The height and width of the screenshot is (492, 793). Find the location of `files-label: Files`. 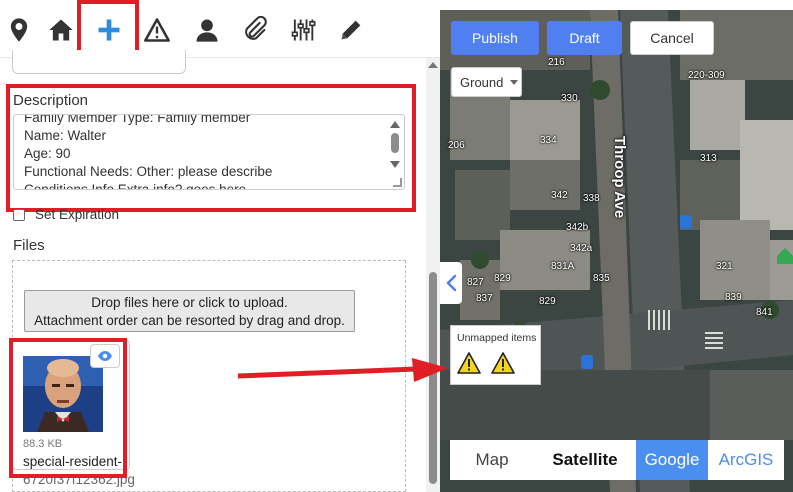

files-label: Files is located at coordinates (29, 245).